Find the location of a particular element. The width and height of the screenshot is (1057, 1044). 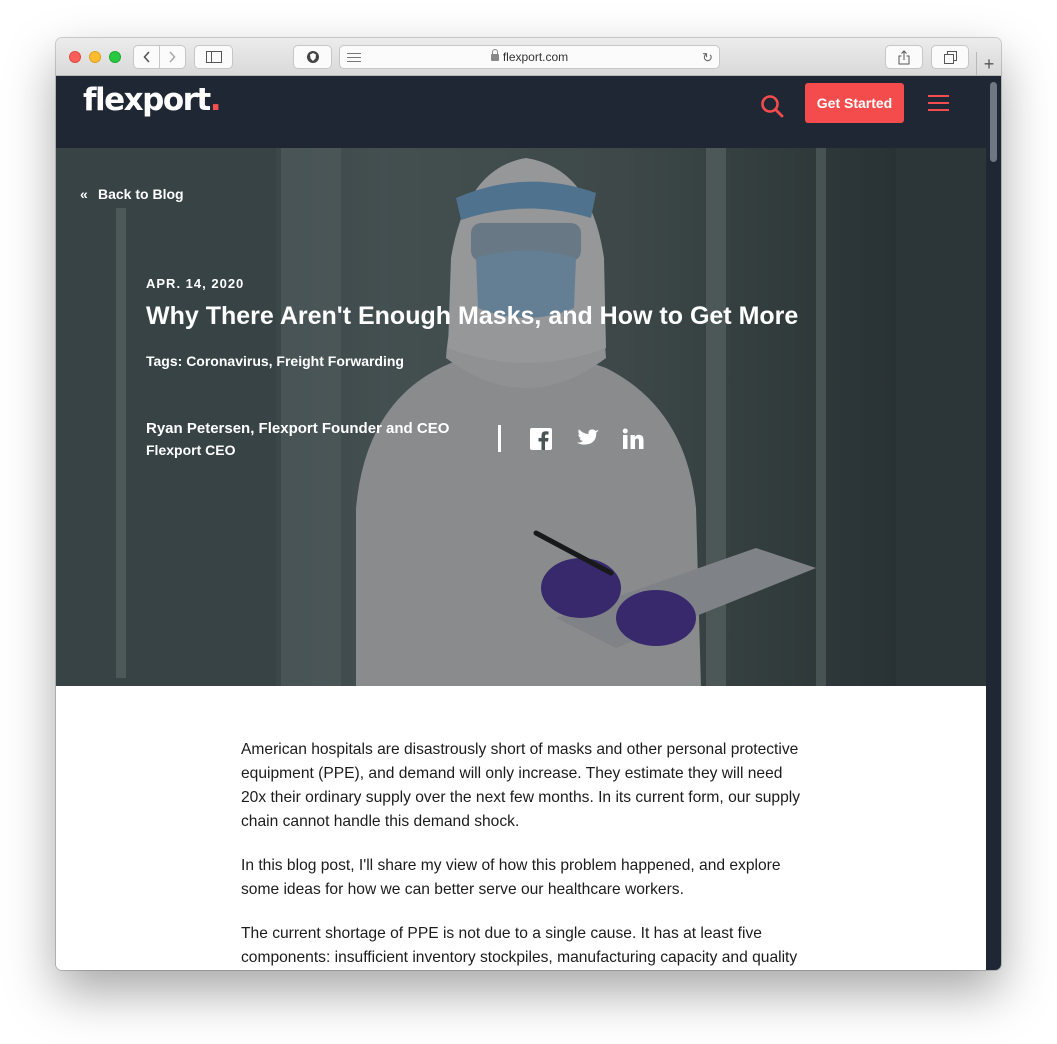

flexport-logo: flexport. is located at coordinates (152, 100).